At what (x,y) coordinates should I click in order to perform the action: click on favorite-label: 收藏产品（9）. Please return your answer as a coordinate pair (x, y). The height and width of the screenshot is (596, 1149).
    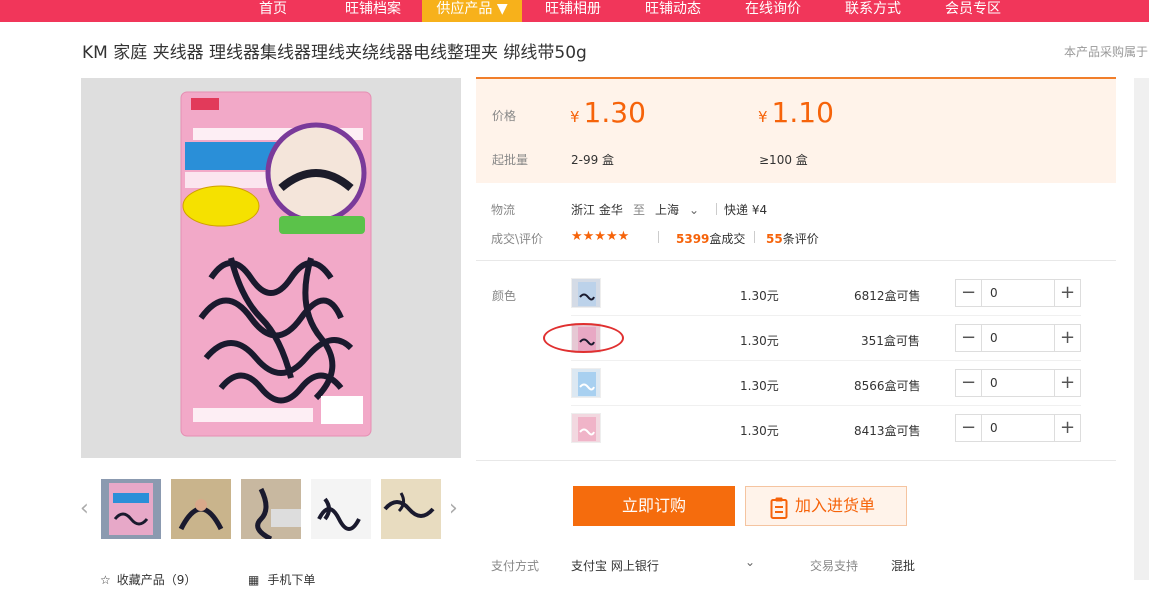
    Looking at the image, I should click on (156, 580).